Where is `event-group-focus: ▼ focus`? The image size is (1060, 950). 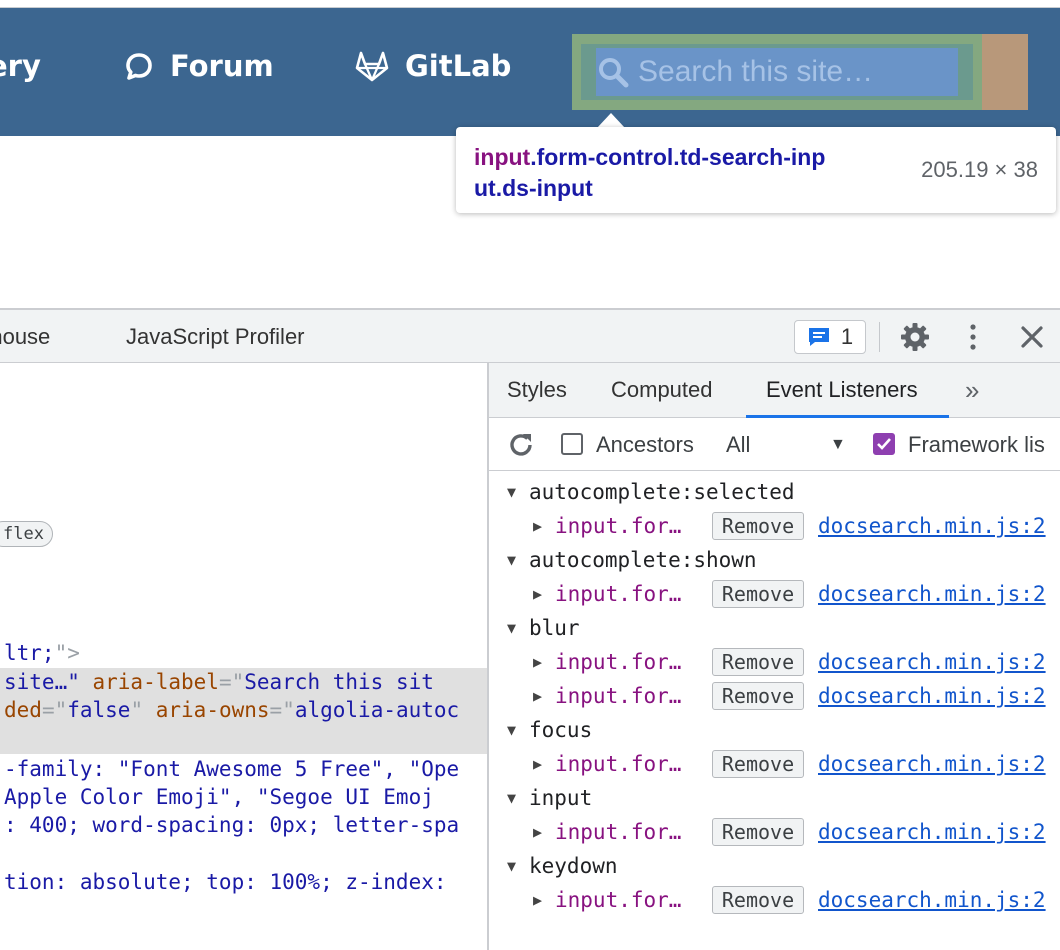 event-group-focus: ▼ focus is located at coordinates (774, 730).